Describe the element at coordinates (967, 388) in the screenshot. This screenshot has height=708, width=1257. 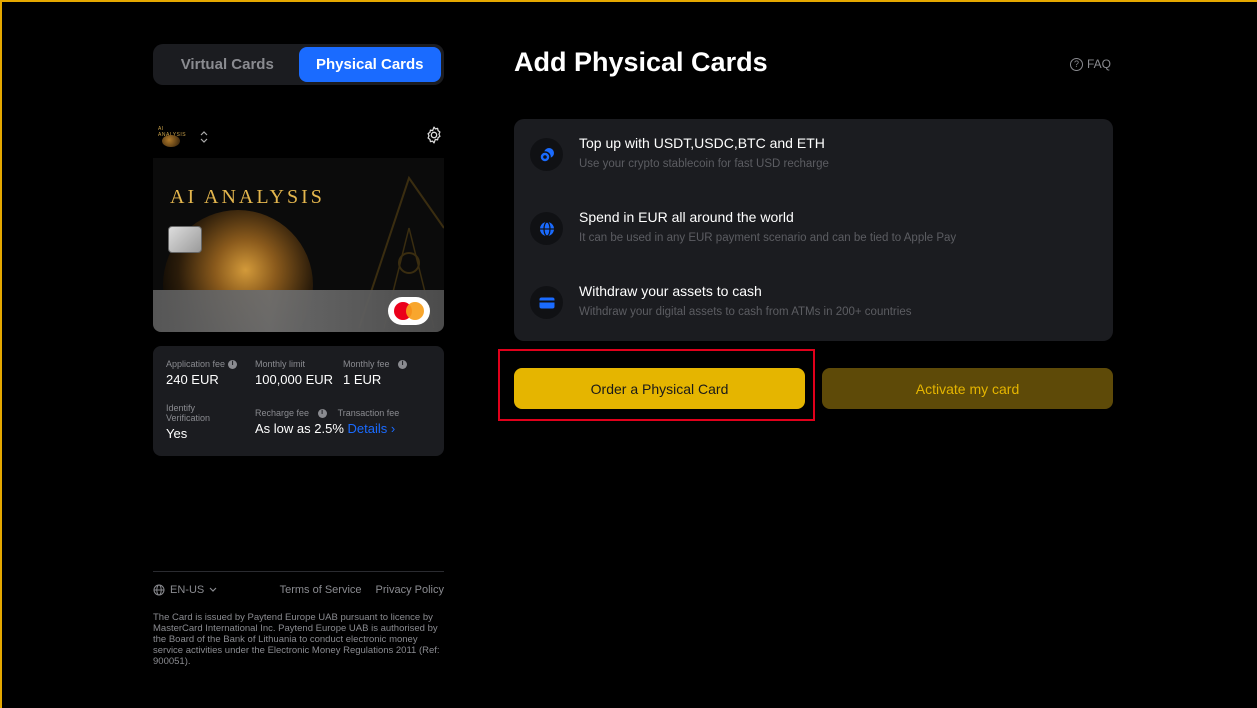
I see `activate-card-button: Activate my card` at that location.